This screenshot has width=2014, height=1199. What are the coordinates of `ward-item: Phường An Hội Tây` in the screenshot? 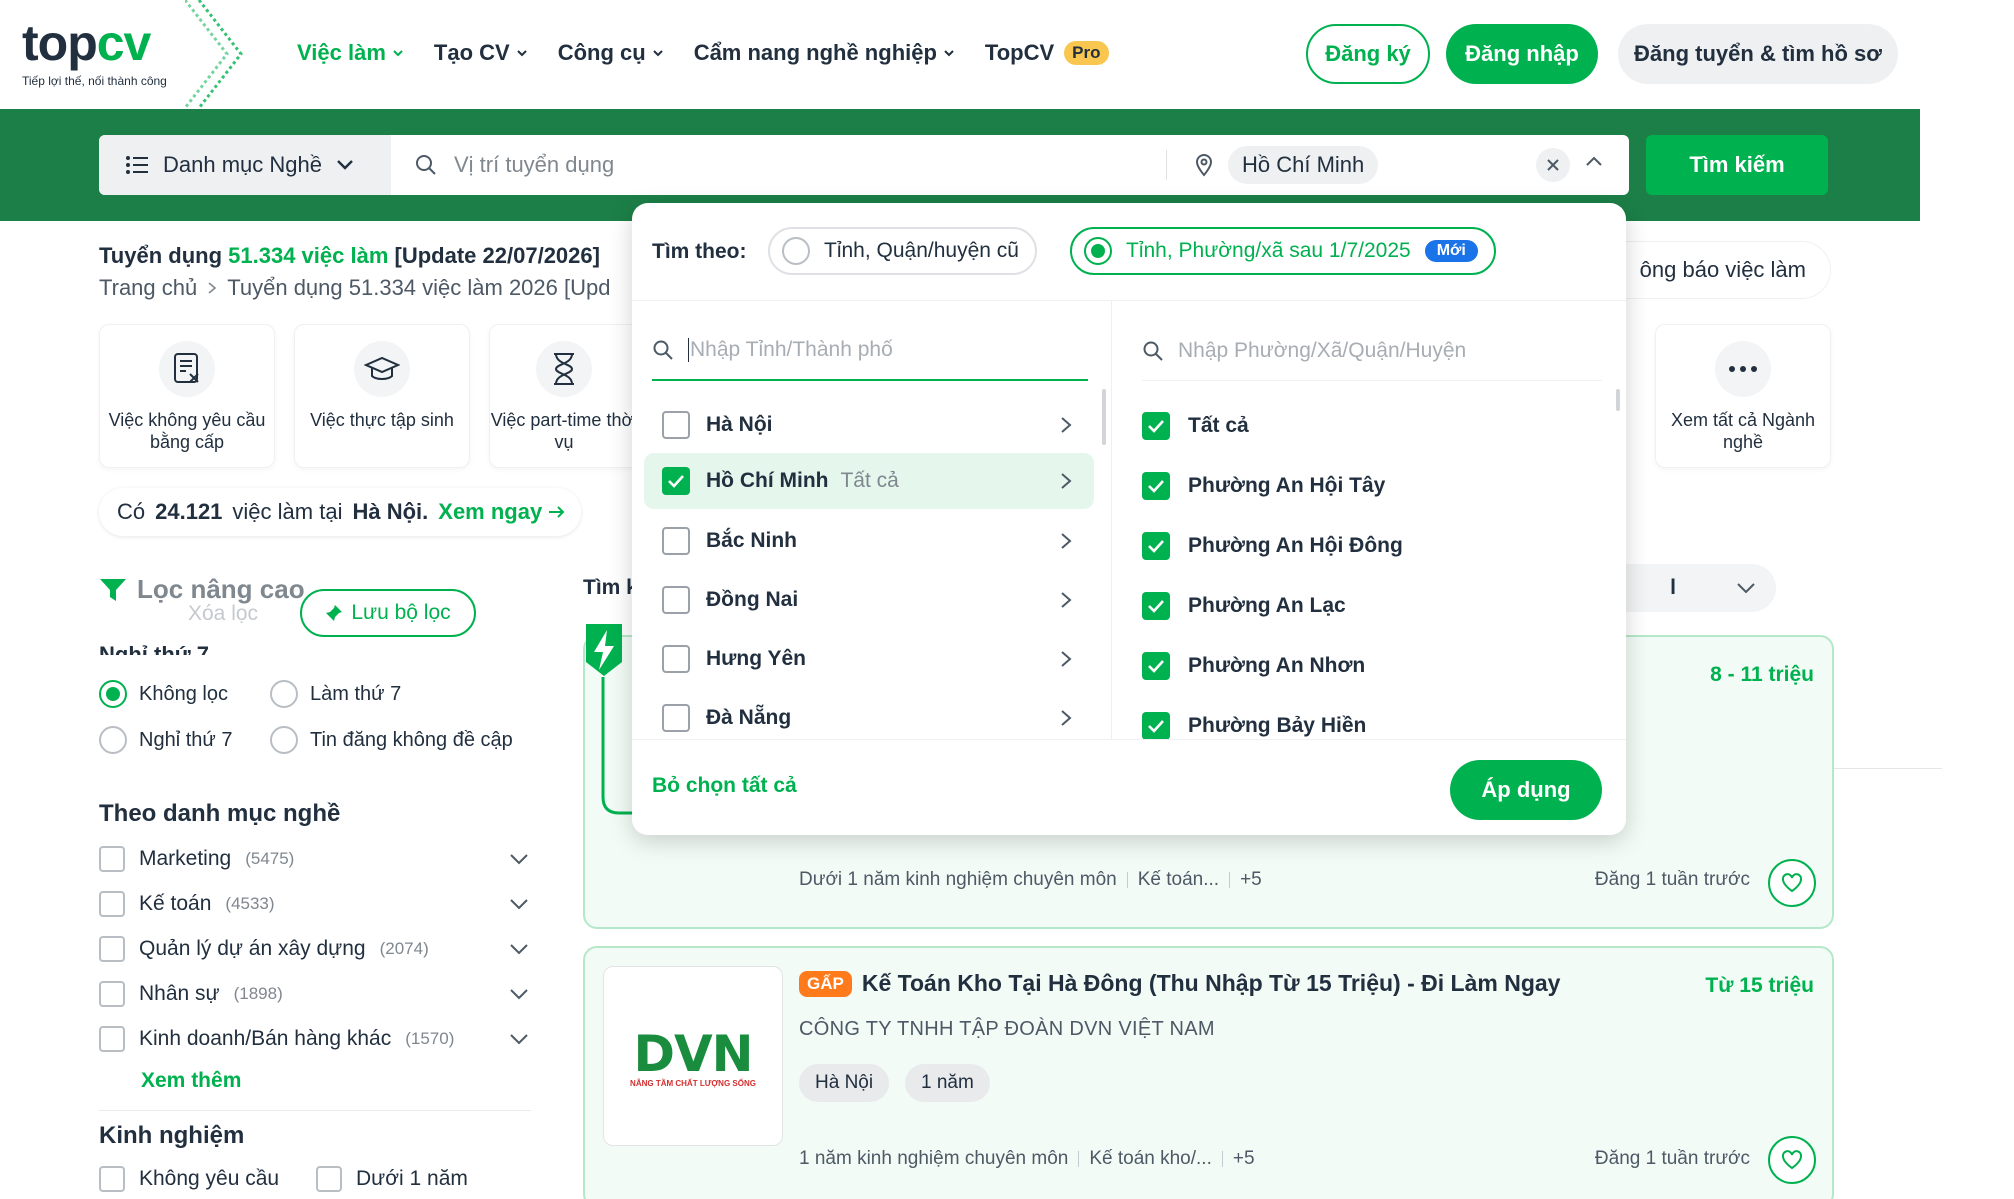 It's located at (1263, 486).